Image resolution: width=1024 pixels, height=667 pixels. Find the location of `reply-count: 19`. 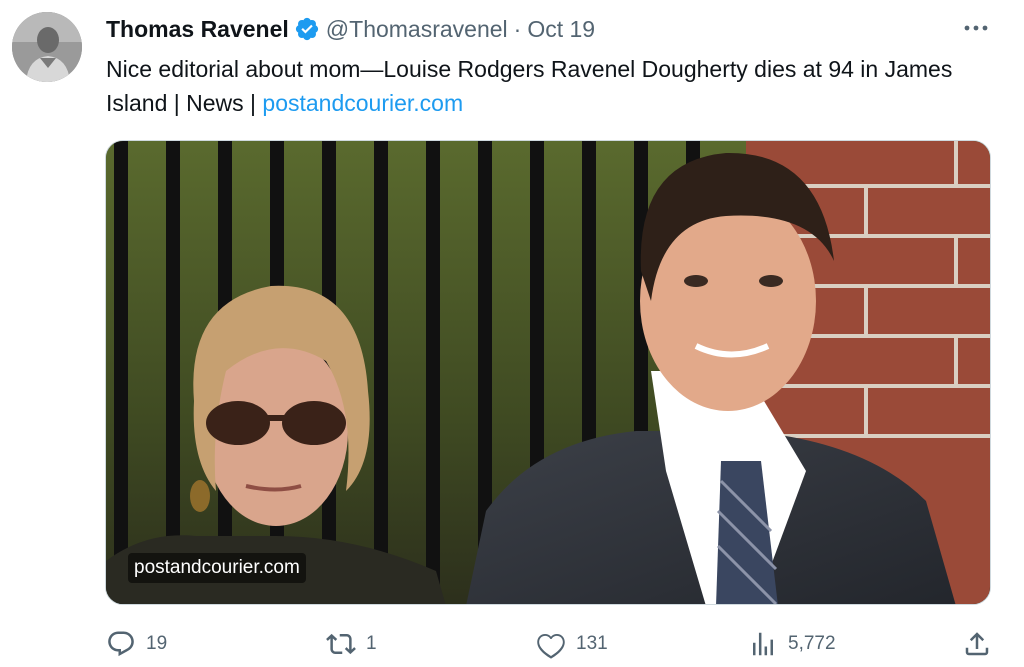

reply-count: 19 is located at coordinates (157, 643).